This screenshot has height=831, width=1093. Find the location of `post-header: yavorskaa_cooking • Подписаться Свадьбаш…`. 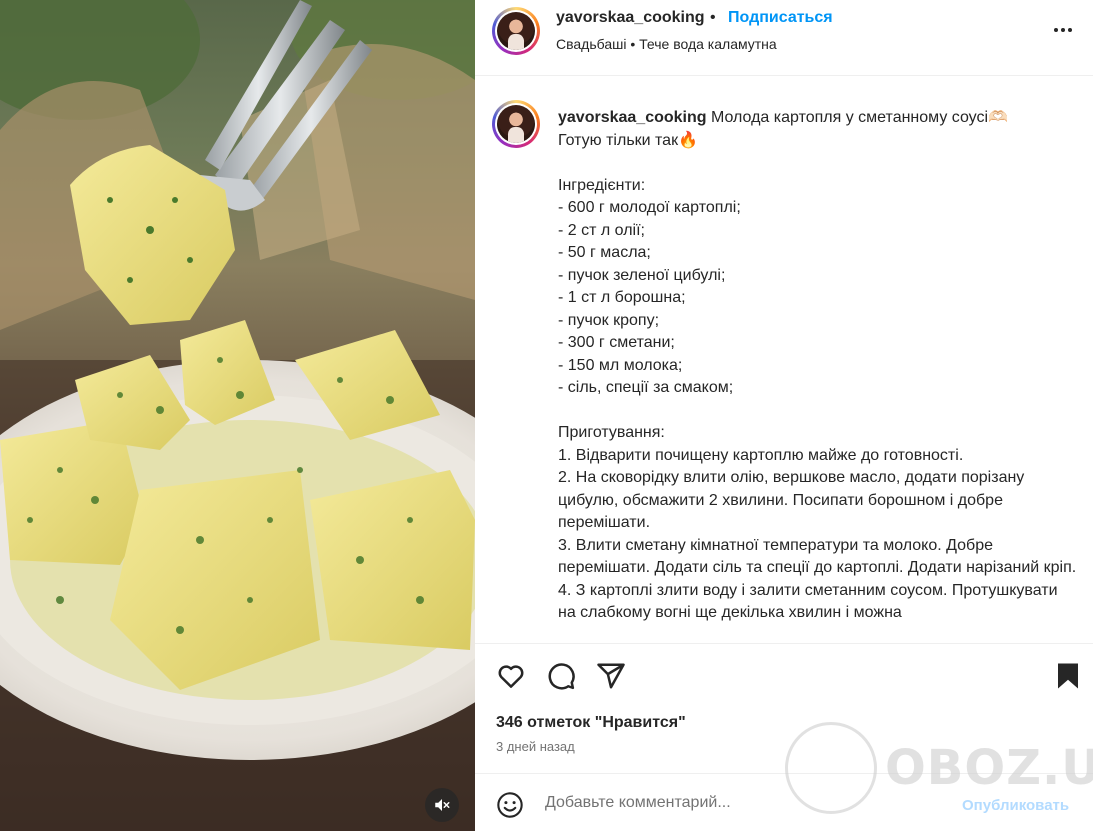

post-header: yavorskaa_cooking • Подписаться Свадьбаш… is located at coordinates (784, 38).